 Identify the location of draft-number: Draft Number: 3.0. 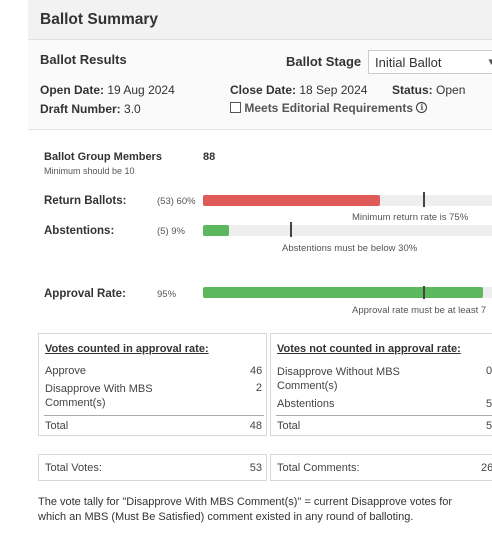
(90, 109).